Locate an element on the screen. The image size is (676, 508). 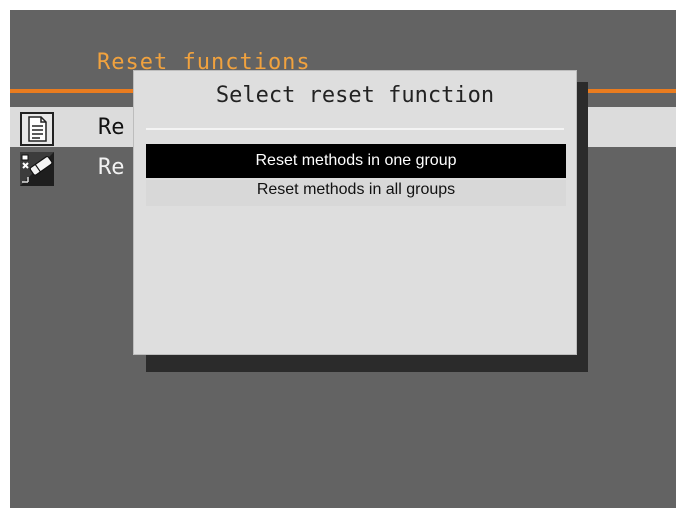
dialog-title: Select reset function is located at coordinates (355, 95).